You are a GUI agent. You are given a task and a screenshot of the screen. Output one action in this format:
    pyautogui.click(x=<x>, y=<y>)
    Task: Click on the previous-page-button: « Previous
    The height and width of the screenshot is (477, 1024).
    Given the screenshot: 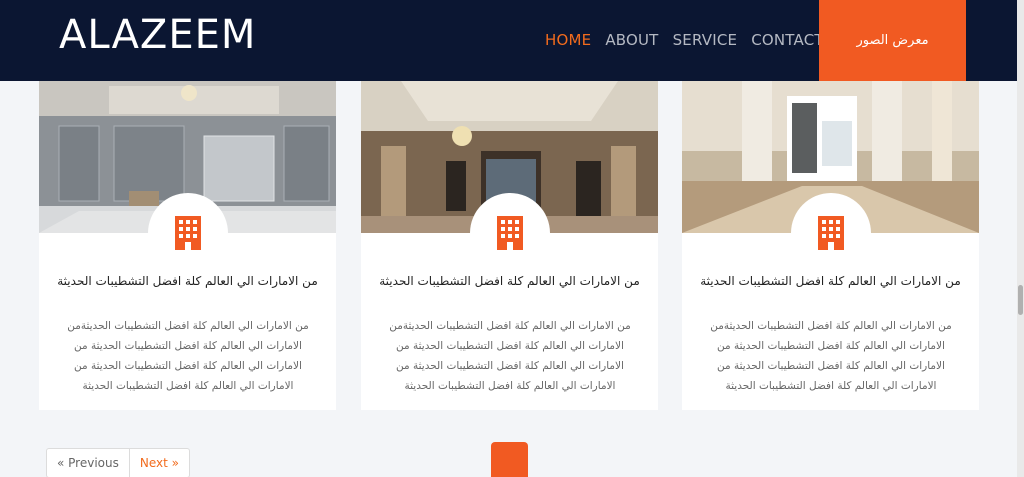 What is the action you would take?
    pyautogui.click(x=88, y=463)
    